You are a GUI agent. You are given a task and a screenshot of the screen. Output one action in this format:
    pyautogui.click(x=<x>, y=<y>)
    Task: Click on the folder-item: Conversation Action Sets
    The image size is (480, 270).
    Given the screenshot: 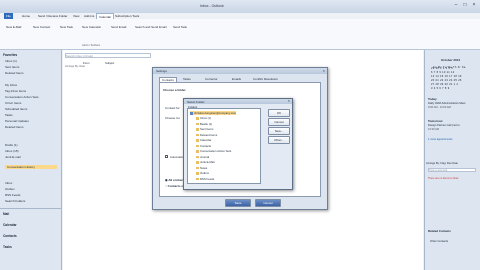 What is the action you would take?
    pyautogui.click(x=213, y=151)
    